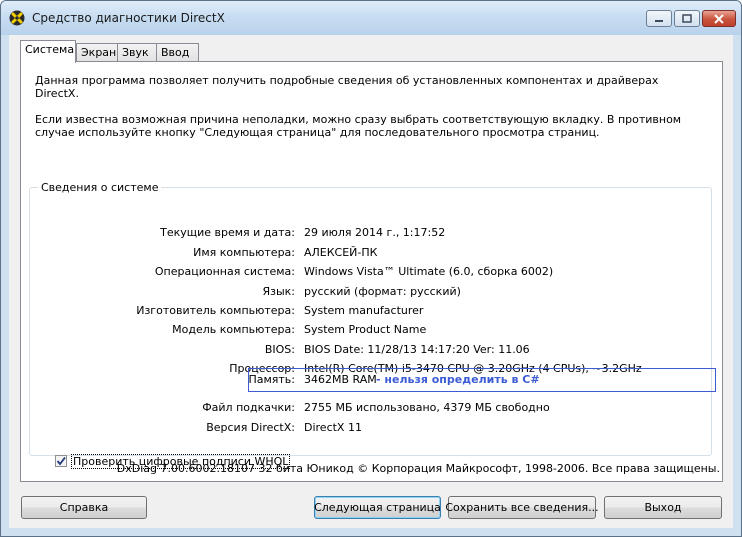  What do you see at coordinates (340, 379) in the screenshot?
I see `info-value: 3462MB RAM` at bounding box center [340, 379].